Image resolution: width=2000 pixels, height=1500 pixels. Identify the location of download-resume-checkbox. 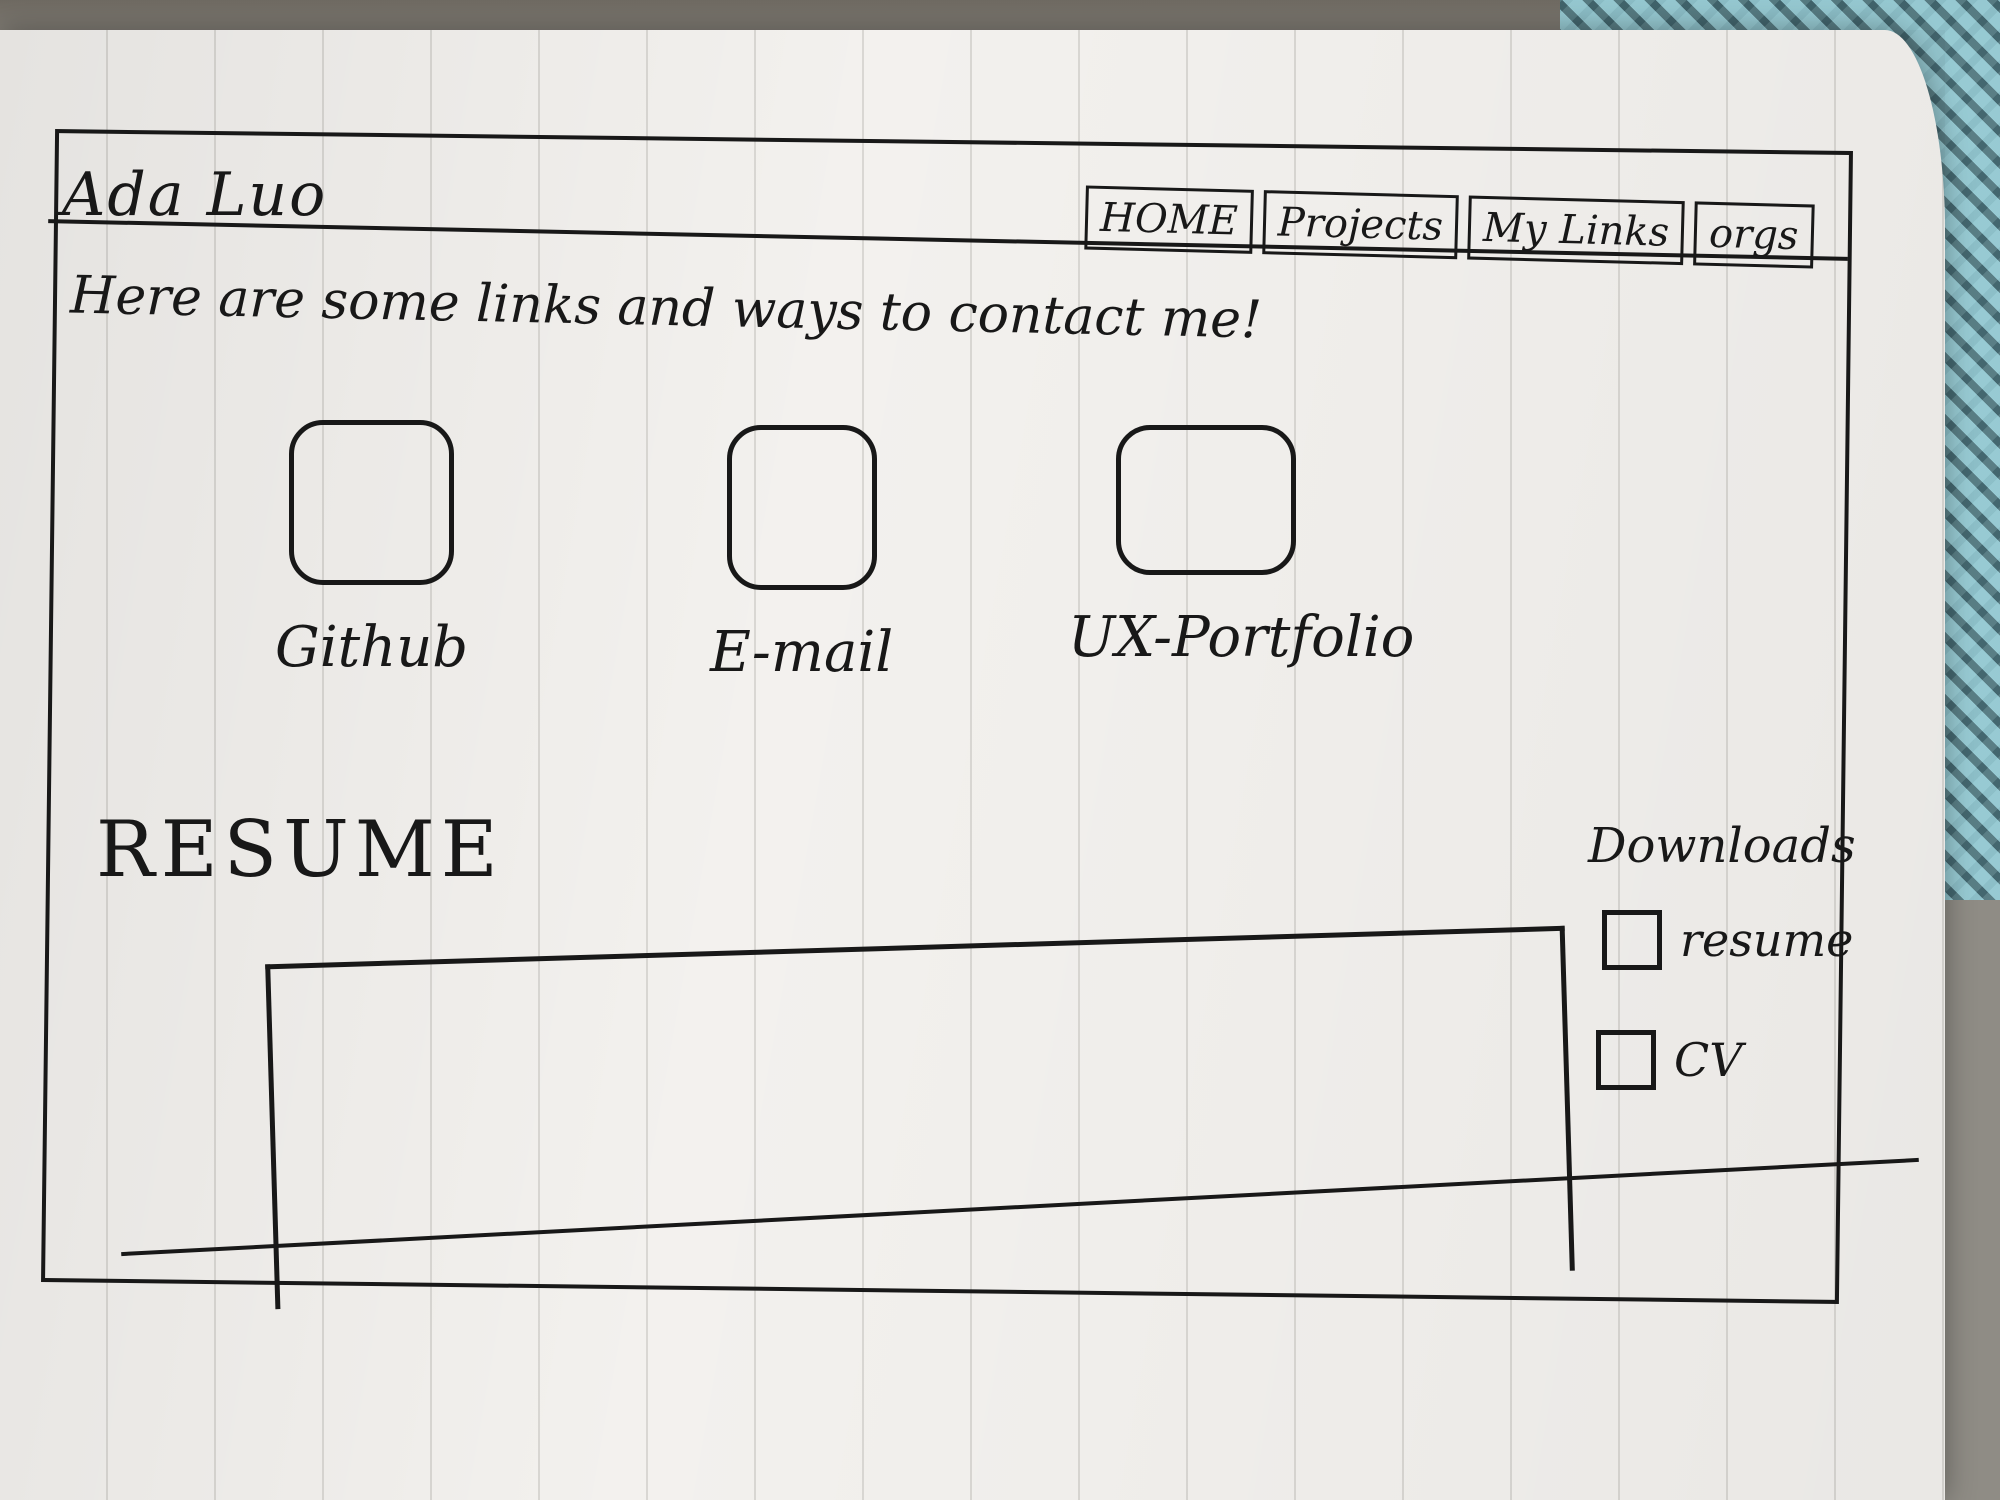
(1632, 940).